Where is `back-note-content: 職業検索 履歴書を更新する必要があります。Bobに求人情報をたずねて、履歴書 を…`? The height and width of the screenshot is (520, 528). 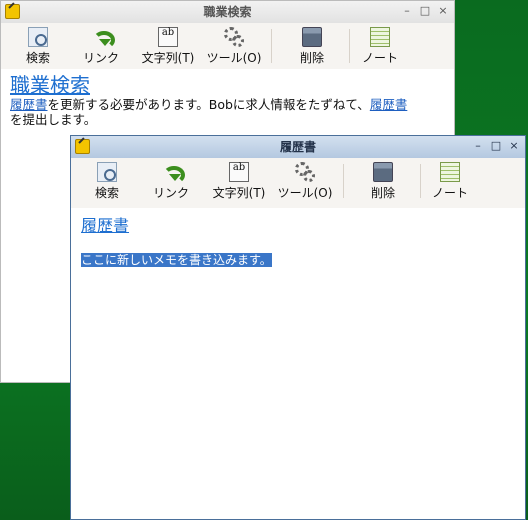 back-note-content: 職業検索 履歴書を更新する必要があります。Bobに求人情報をたずねて、履歴書 を… is located at coordinates (227, 100).